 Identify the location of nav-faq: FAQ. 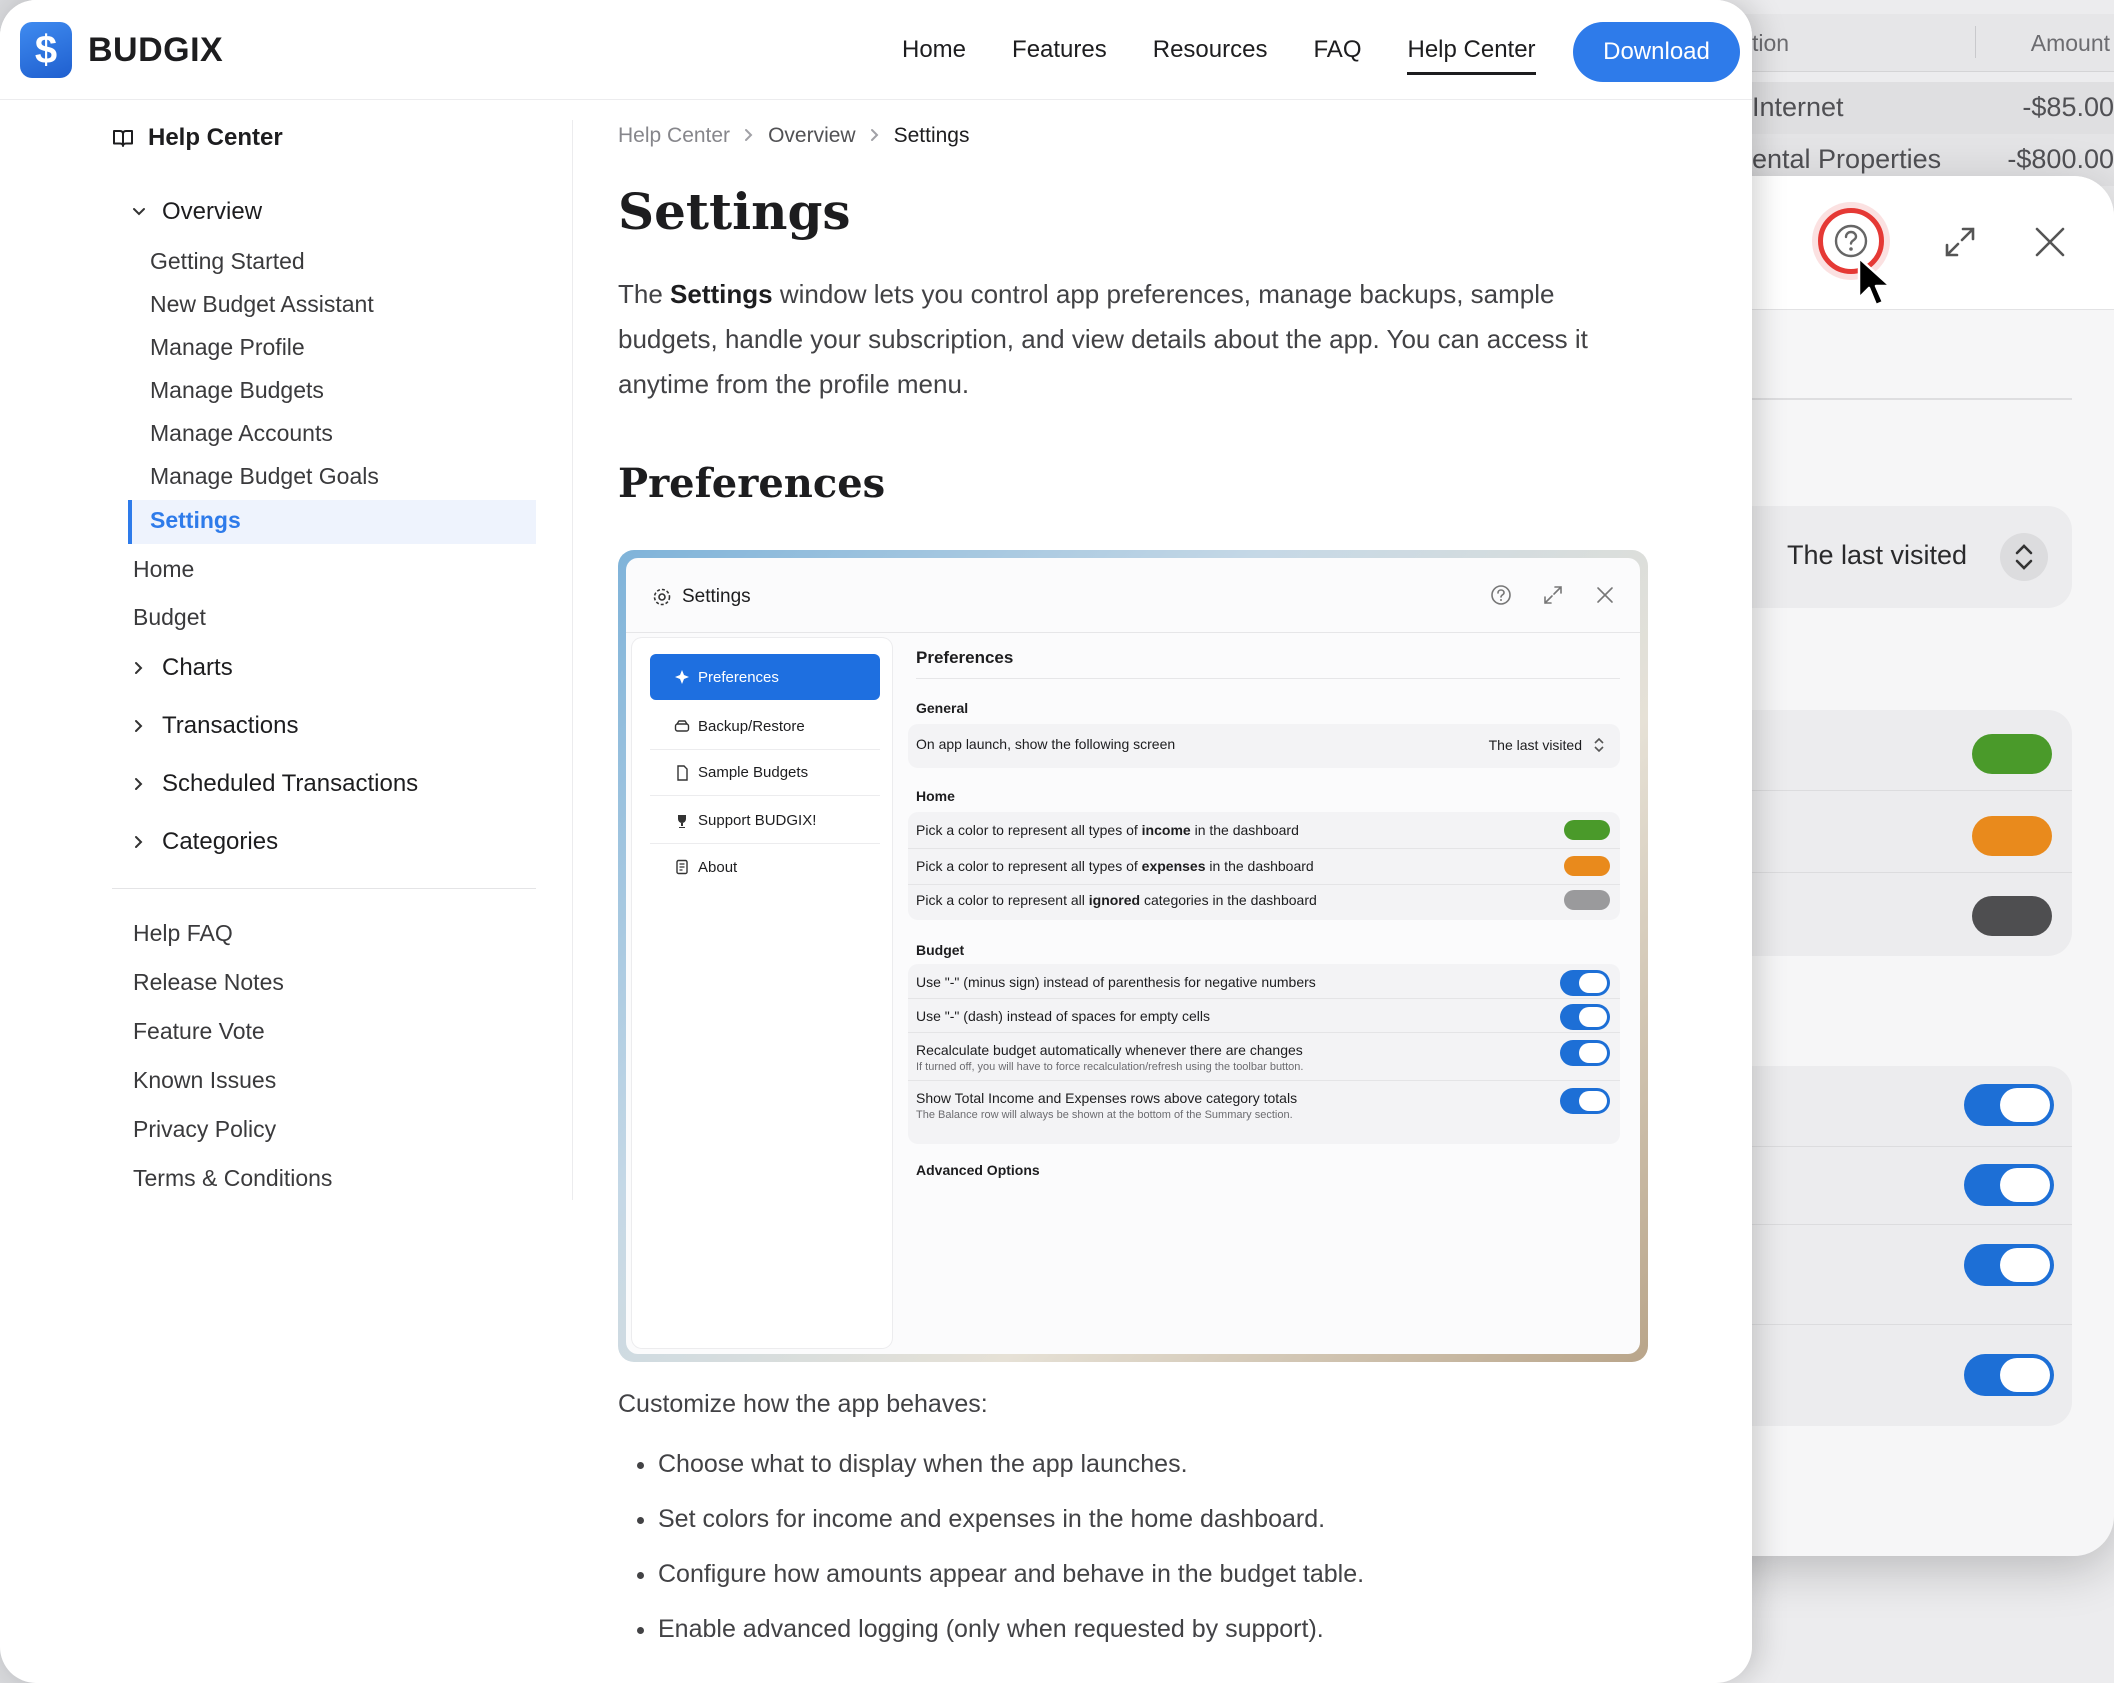
(1337, 50).